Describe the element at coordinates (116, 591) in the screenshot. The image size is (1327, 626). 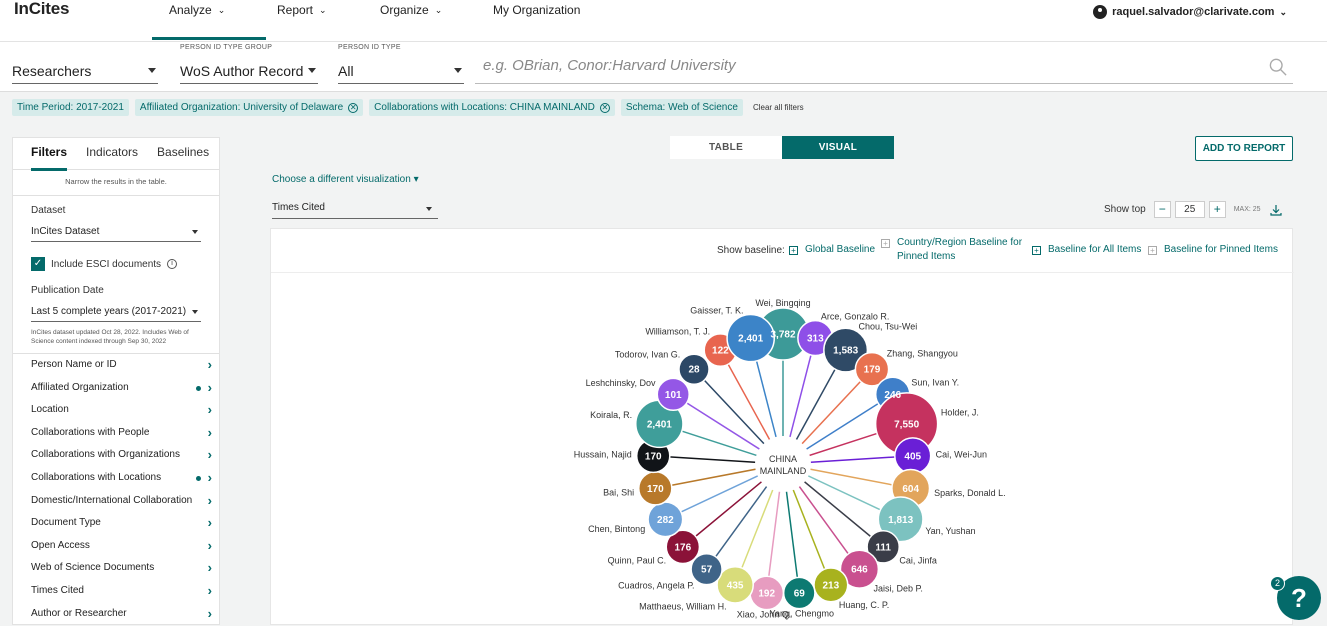
I see `sidebar-filter-item: Times Cited ›` at that location.